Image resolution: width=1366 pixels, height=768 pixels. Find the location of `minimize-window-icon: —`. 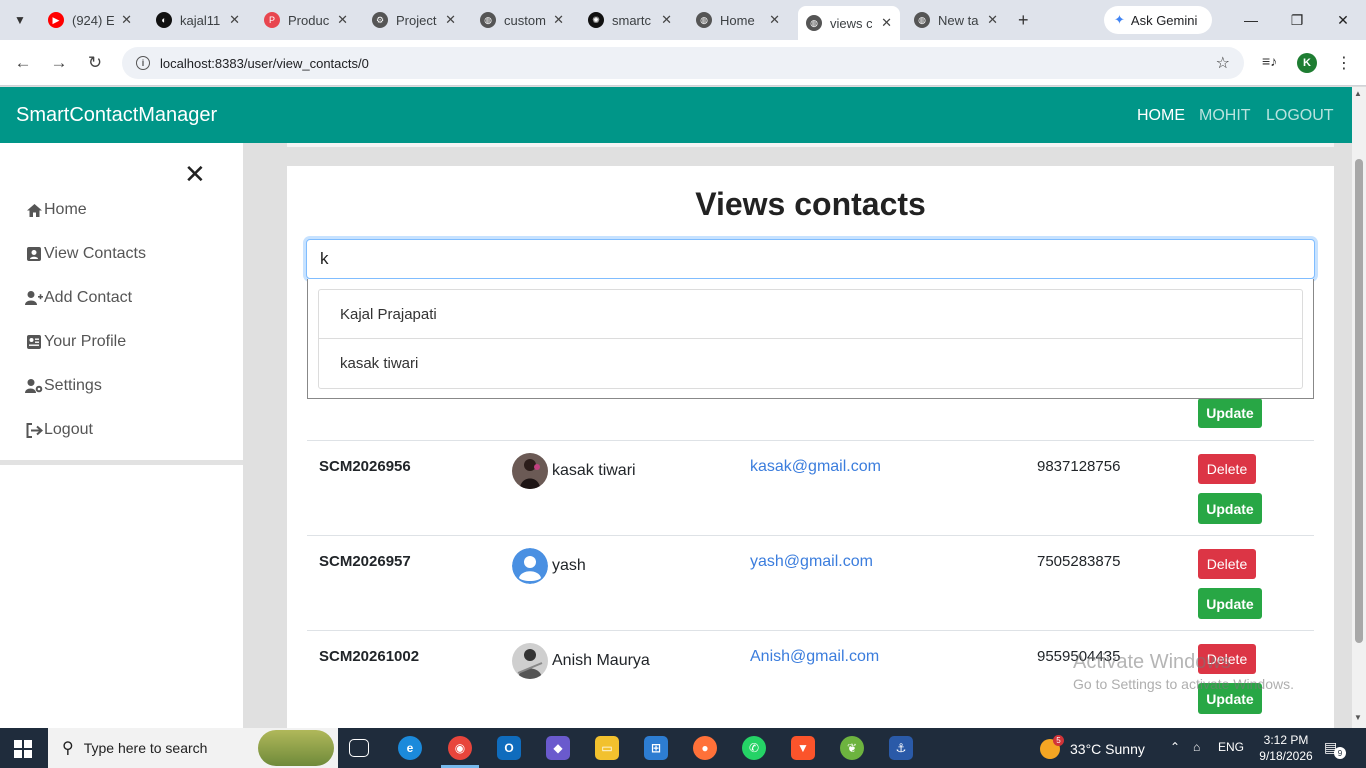

minimize-window-icon: — is located at coordinates (1251, 20).